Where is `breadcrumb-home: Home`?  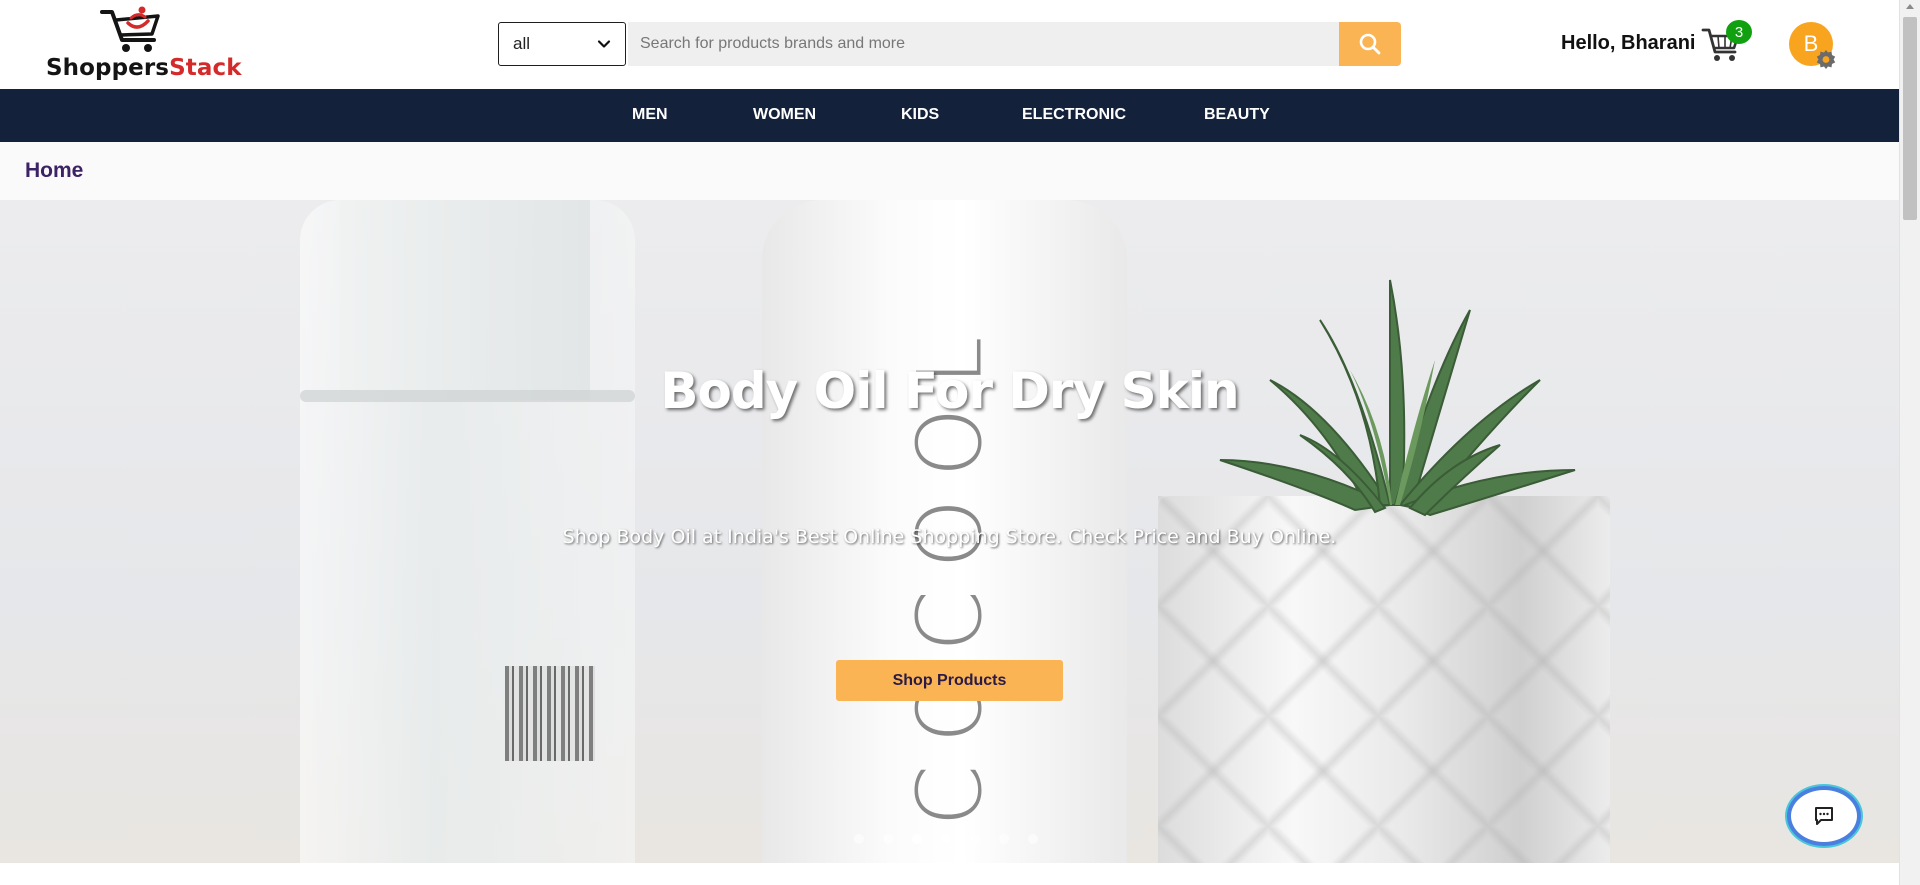
breadcrumb-home: Home is located at coordinates (54, 171).